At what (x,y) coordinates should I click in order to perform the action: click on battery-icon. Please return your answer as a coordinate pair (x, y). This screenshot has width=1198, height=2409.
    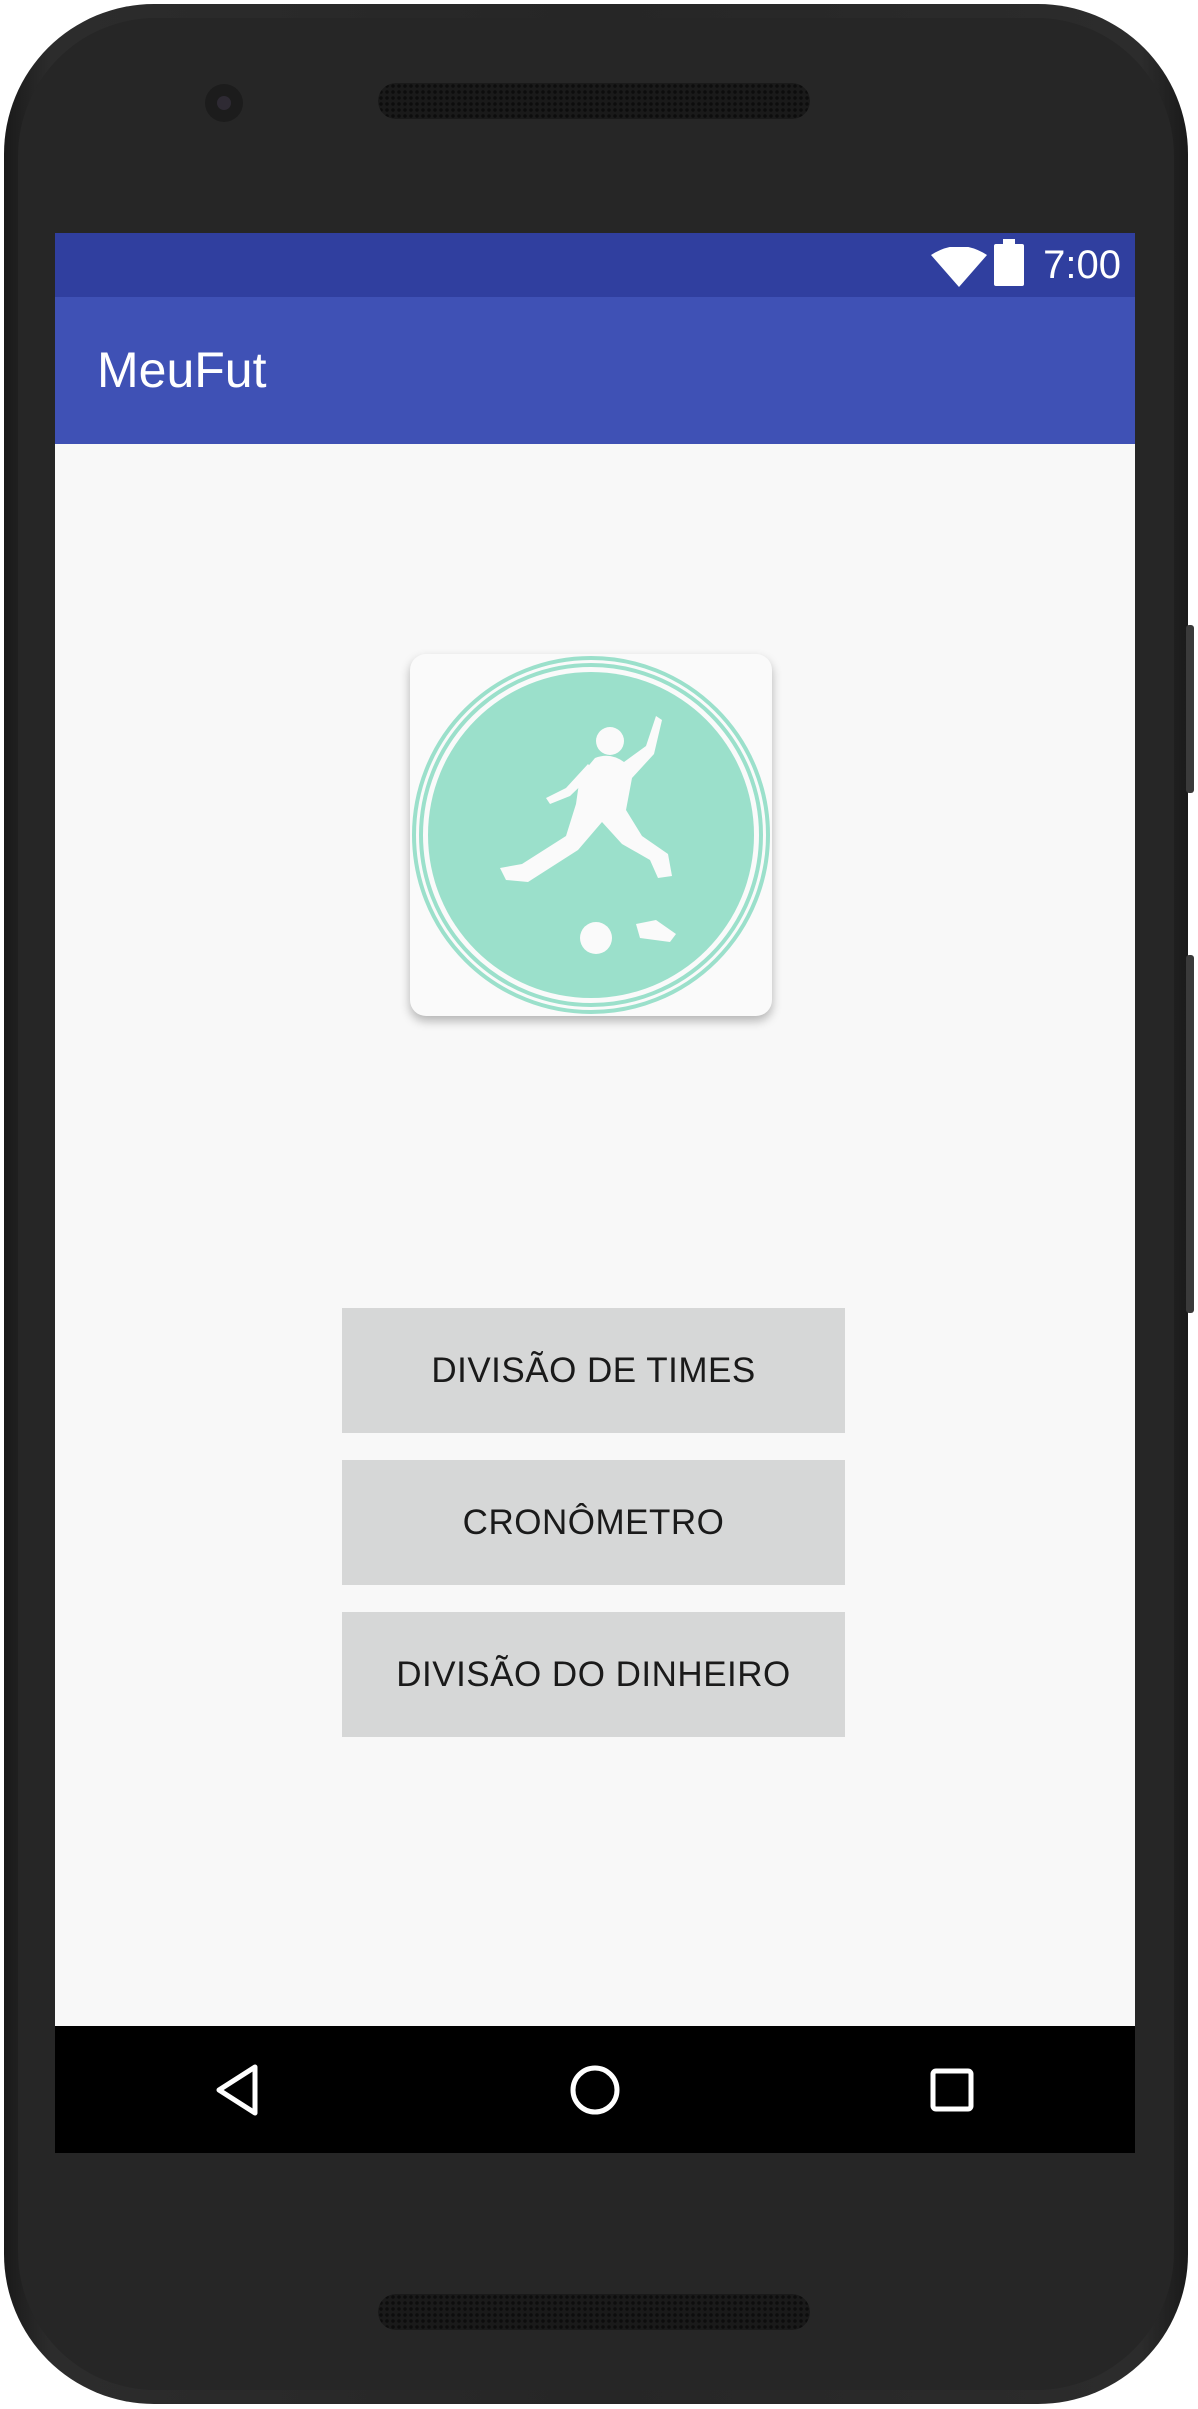
    Looking at the image, I should click on (1009, 262).